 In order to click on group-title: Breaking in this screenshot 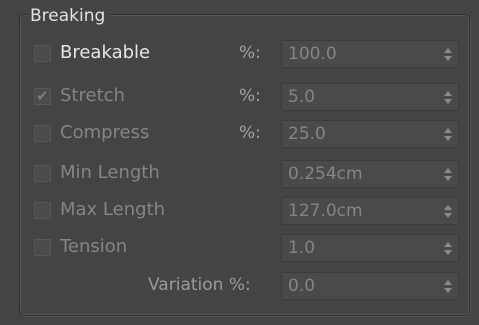, I will do `click(69, 16)`.